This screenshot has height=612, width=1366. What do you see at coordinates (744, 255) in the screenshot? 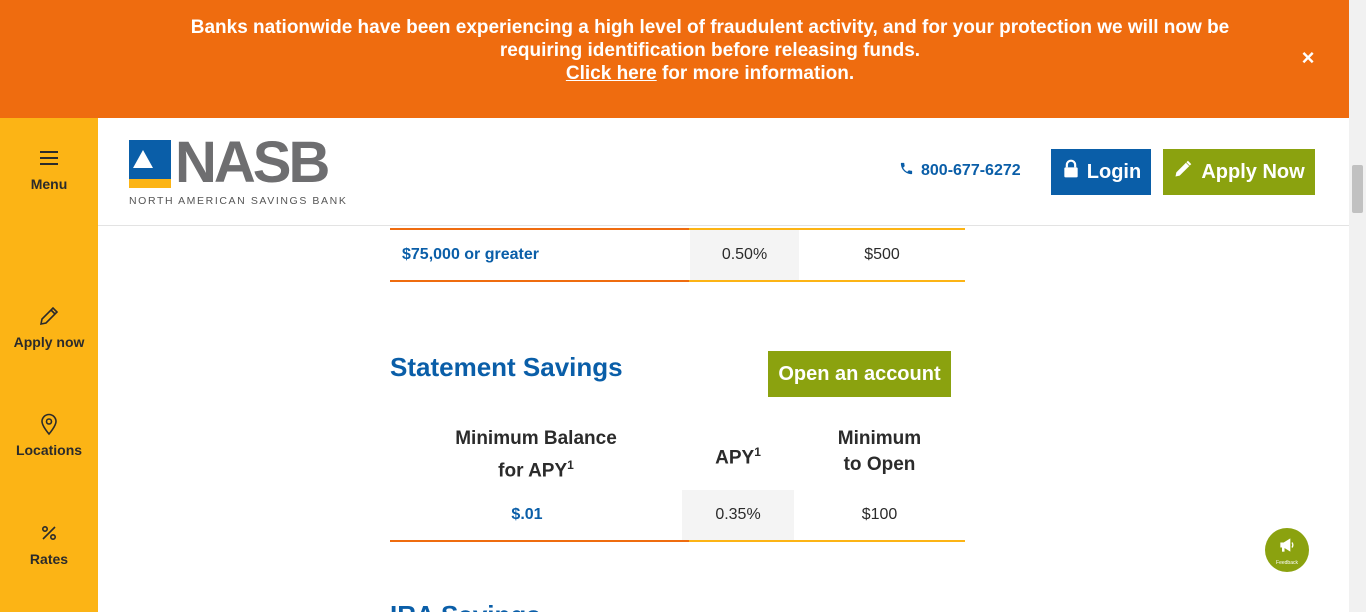
I see `apy-cell: 0.50%` at bounding box center [744, 255].